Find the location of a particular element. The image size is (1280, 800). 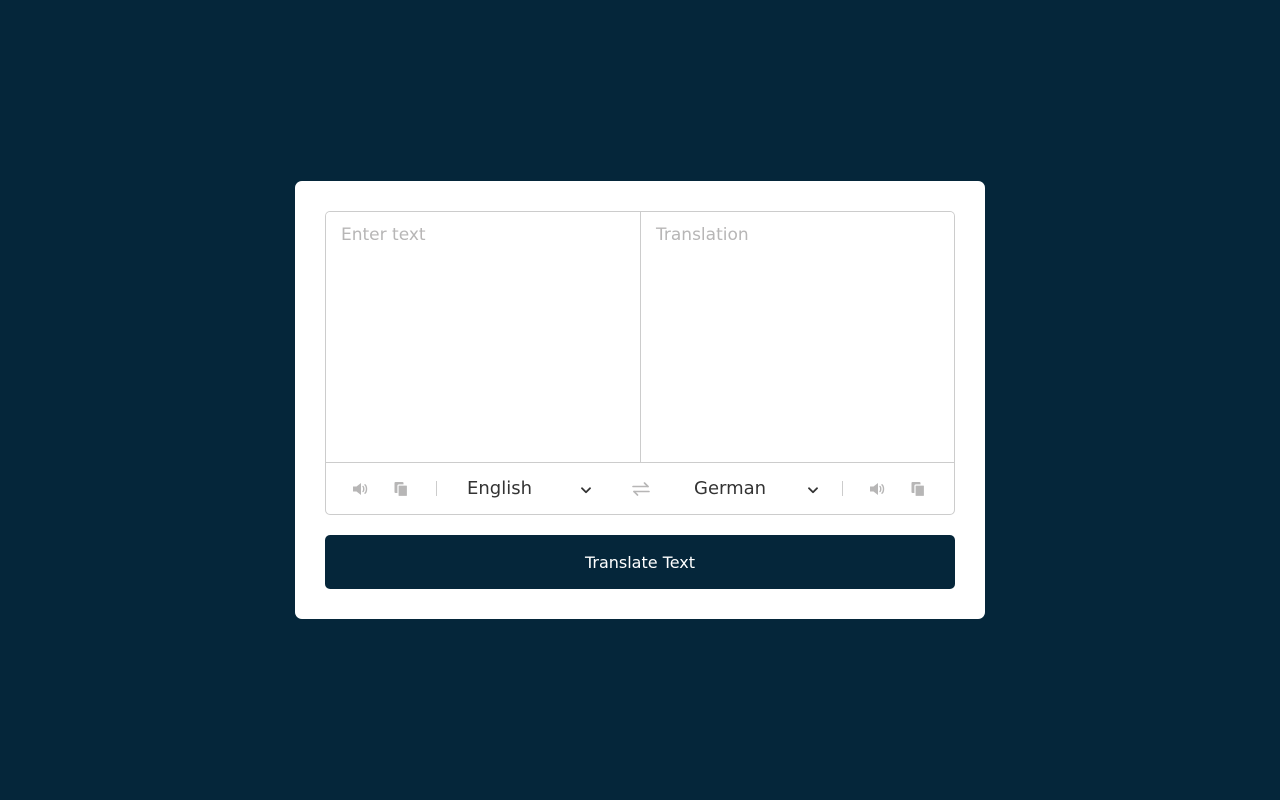

to-controls: German is located at coordinates (810, 488).